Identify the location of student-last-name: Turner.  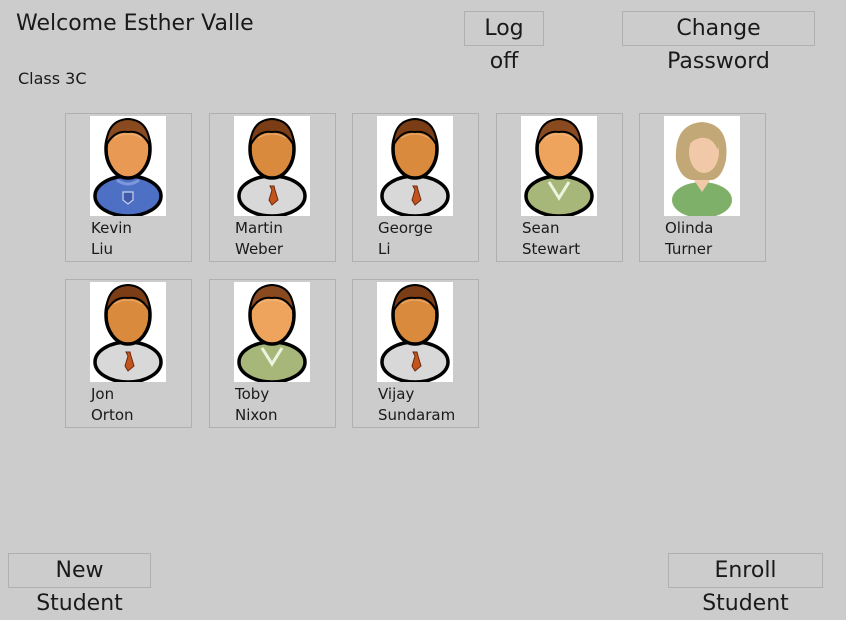
(689, 249).